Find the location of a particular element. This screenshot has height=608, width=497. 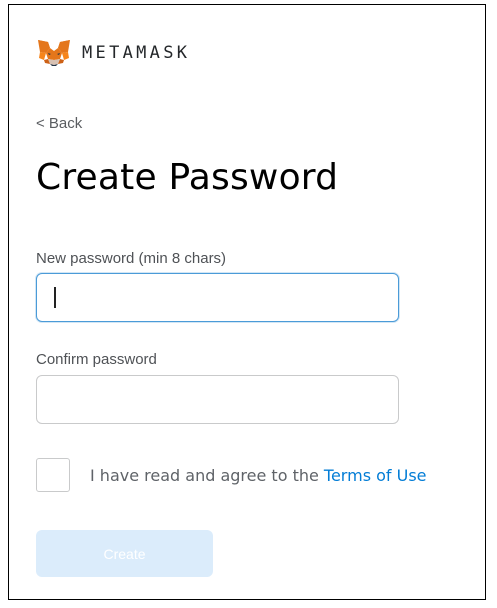

metamask-fox-icon is located at coordinates (54, 53).